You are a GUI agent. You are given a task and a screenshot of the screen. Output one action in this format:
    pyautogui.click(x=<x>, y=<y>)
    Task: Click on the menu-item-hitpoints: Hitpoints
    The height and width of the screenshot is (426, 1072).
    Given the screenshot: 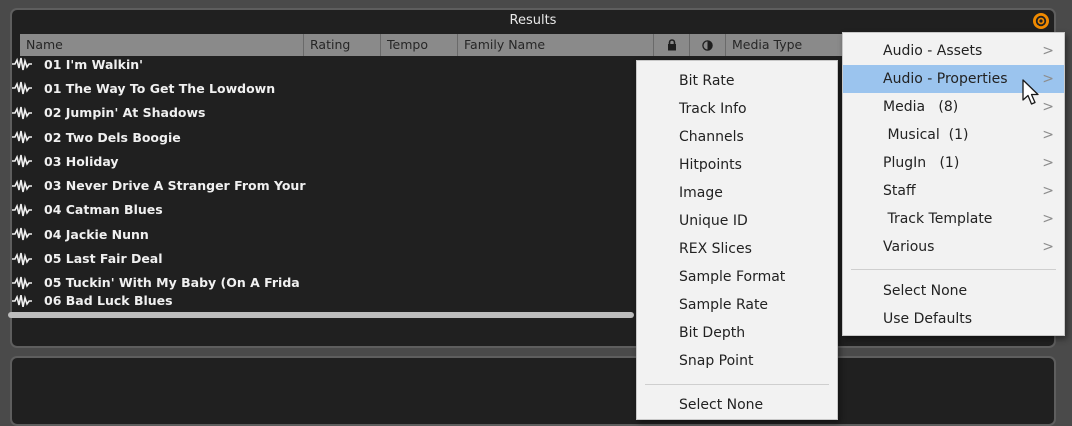 What is the action you would take?
    pyautogui.click(x=737, y=165)
    